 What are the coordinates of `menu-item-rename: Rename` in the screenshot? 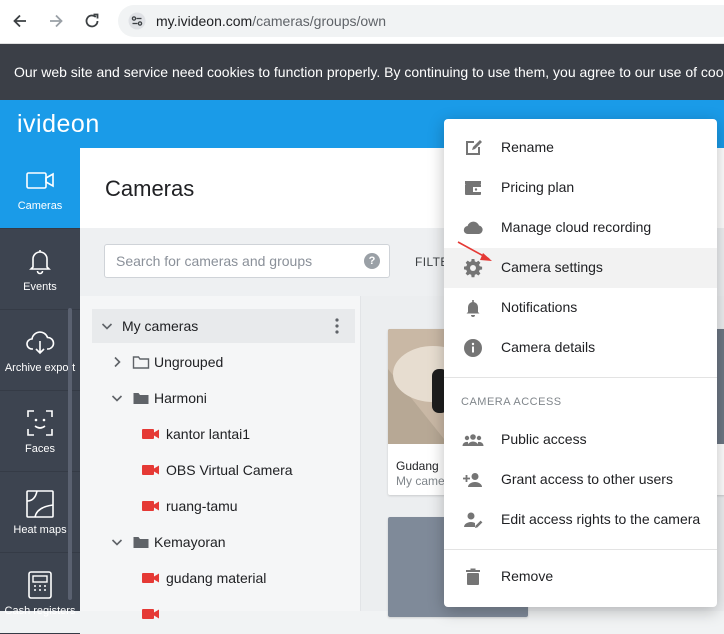 It's located at (580, 148).